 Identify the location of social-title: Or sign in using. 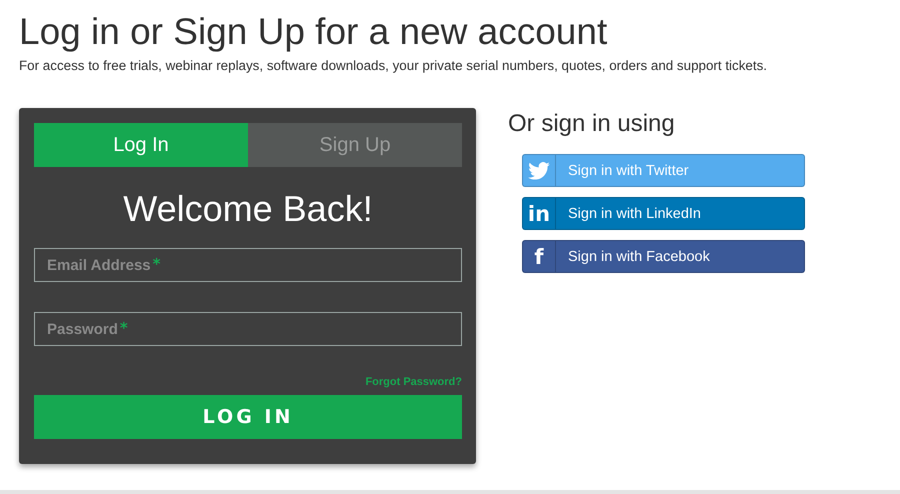
(592, 124).